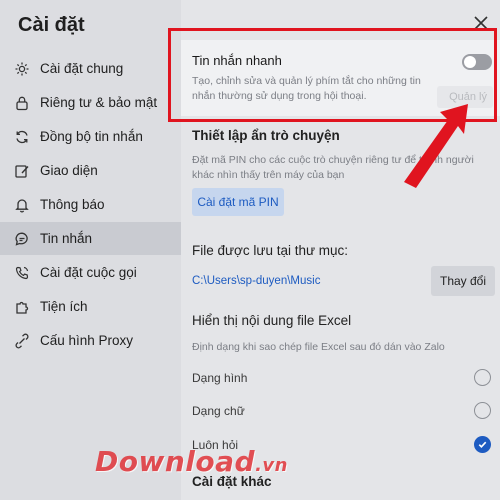 This screenshot has width=500, height=500. Describe the element at coordinates (175, 461) in the screenshot. I see `watermark-main: Download` at that location.